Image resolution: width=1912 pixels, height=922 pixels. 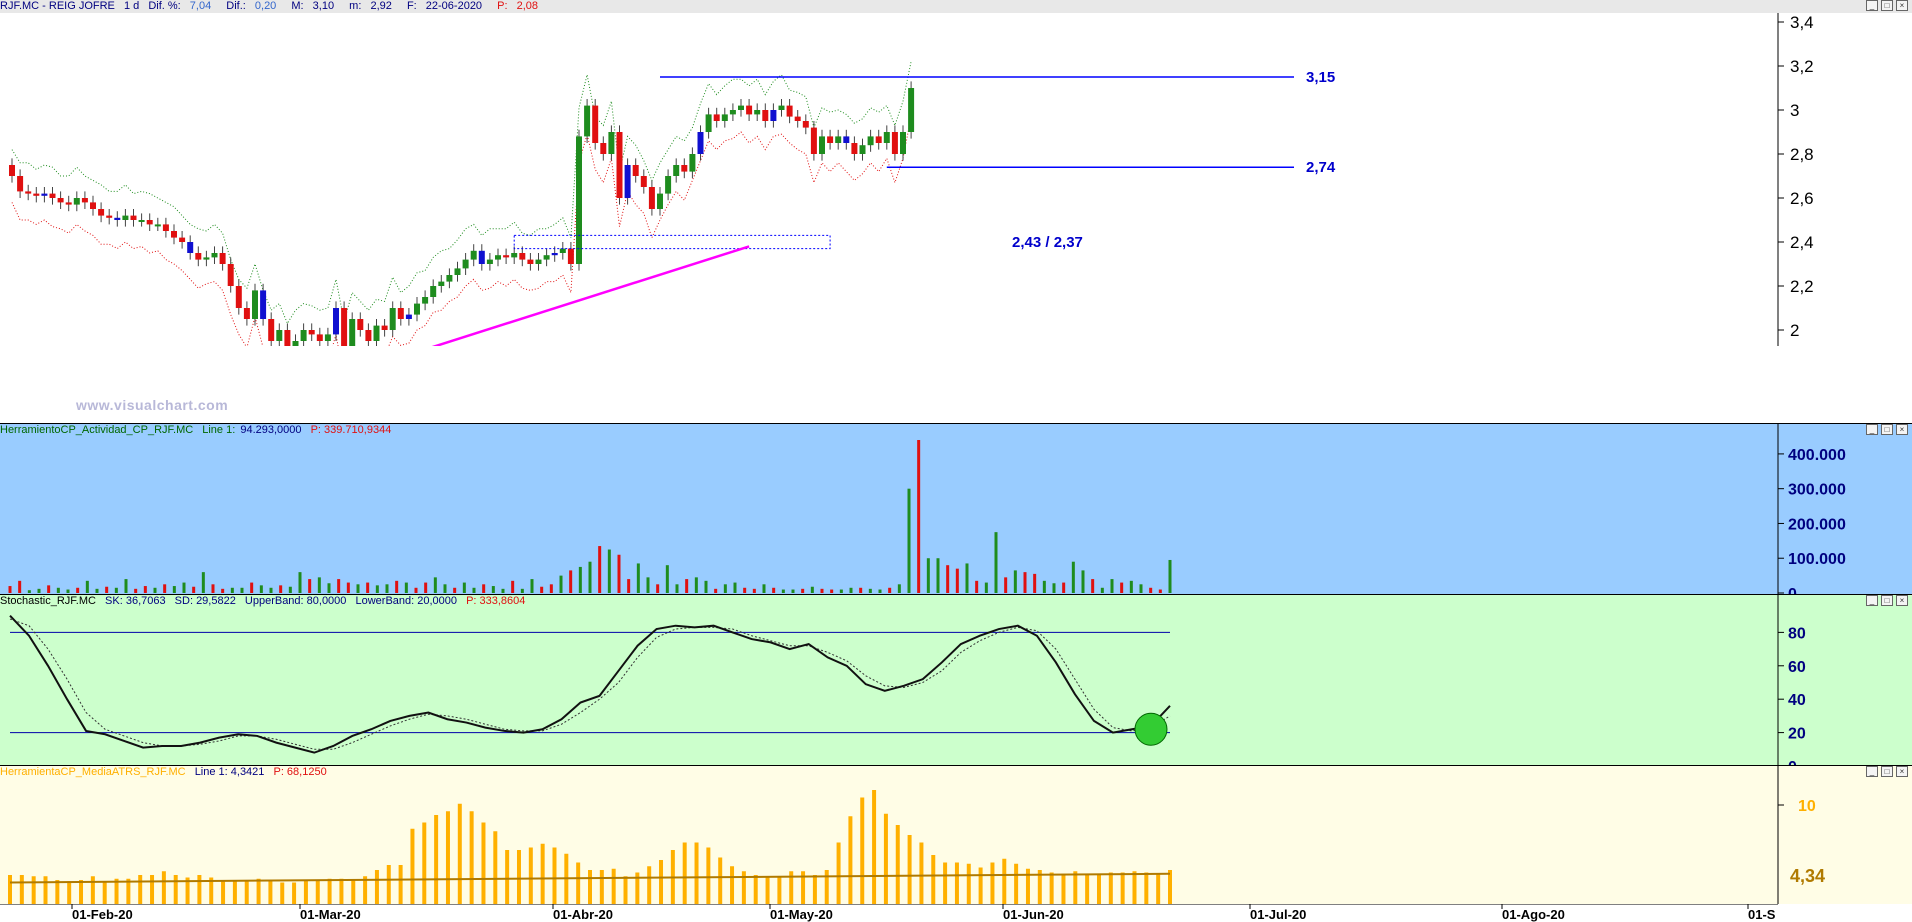 I want to click on atr-last-value-label: 4,34, so click(x=1807, y=876).